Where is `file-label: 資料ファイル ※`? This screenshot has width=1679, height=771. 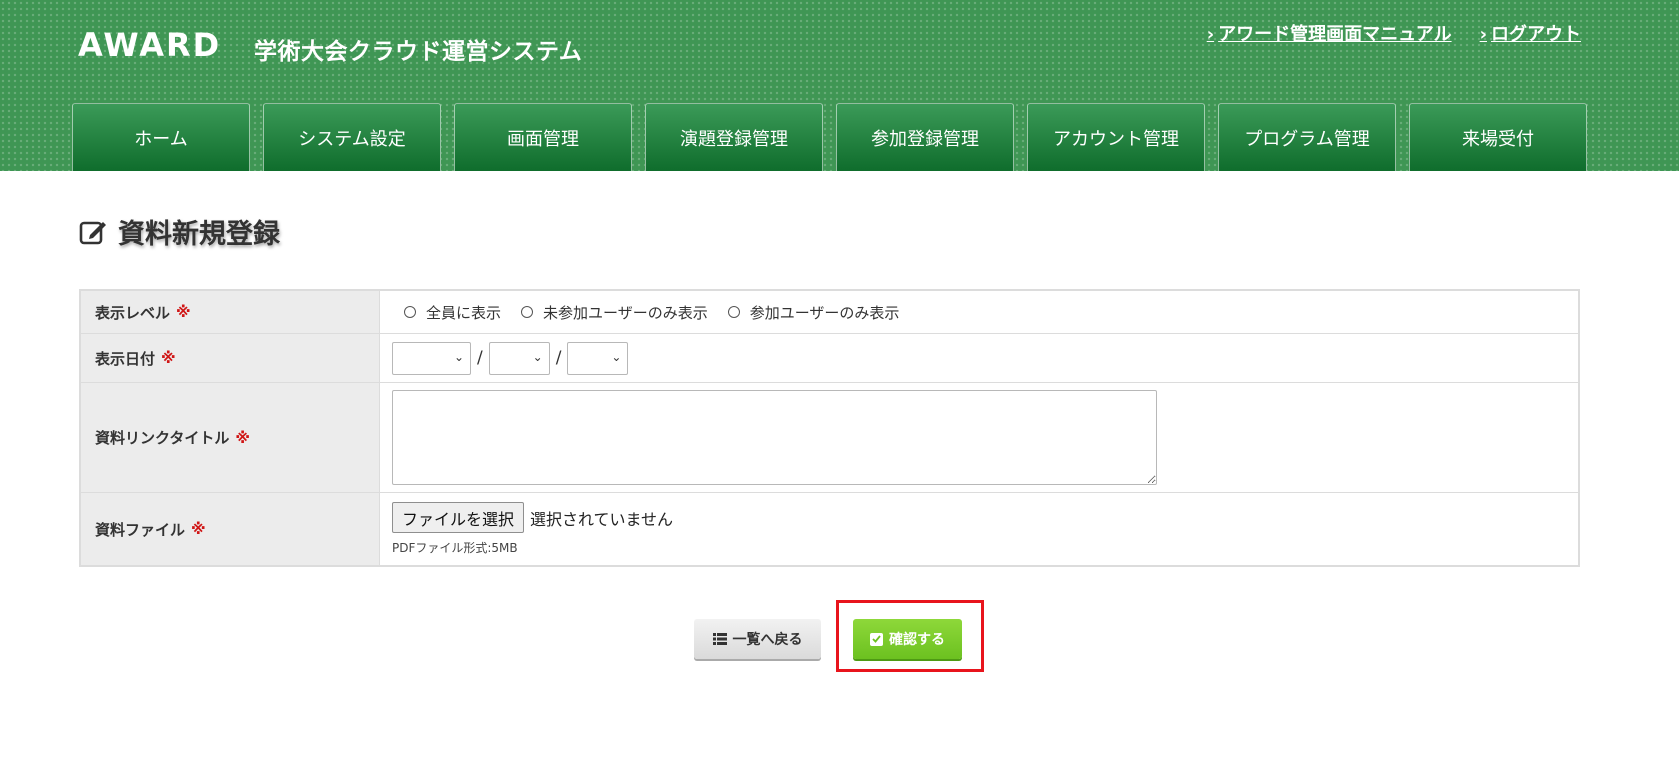
file-label: 資料ファイル ※ is located at coordinates (230, 529).